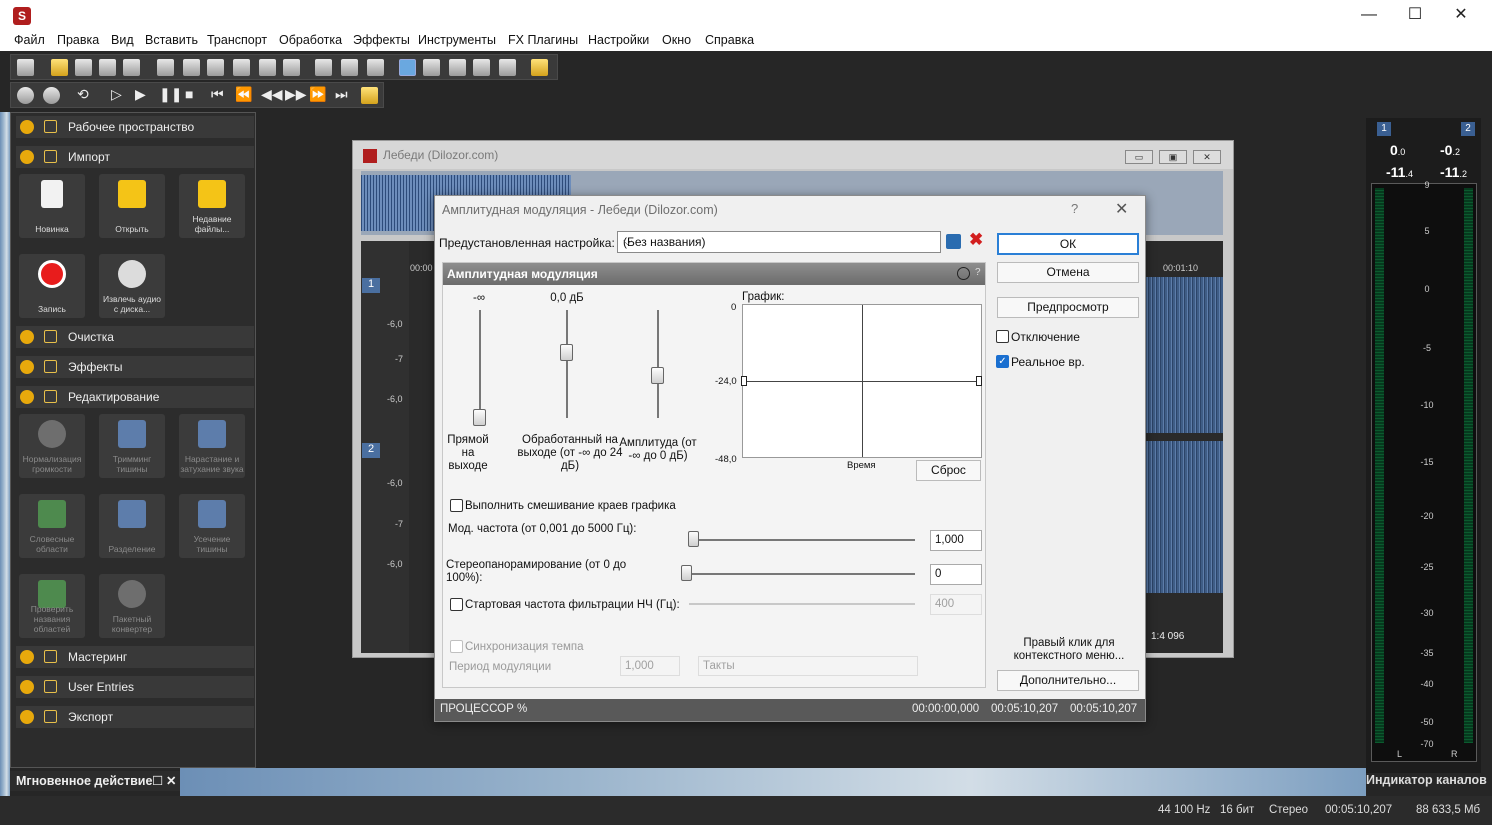 This screenshot has width=1492, height=825. Describe the element at coordinates (323, 67) in the screenshot. I see `undo-icon` at that location.